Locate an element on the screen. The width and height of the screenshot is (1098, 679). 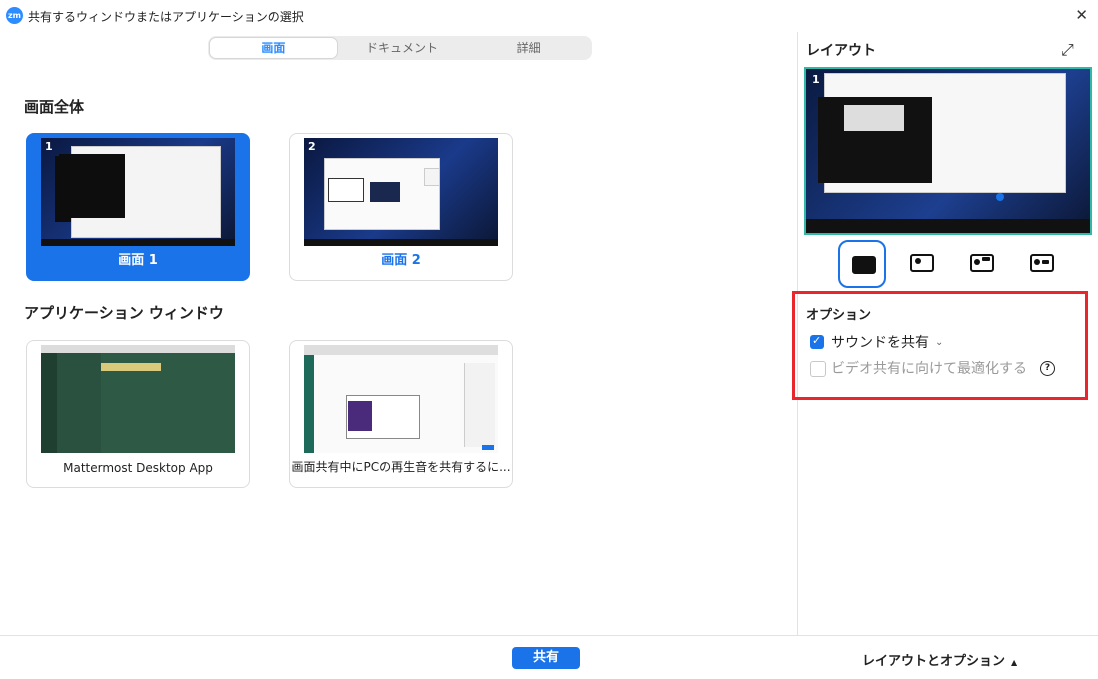
screen-2-thumbnail is located at coordinates (401, 192).